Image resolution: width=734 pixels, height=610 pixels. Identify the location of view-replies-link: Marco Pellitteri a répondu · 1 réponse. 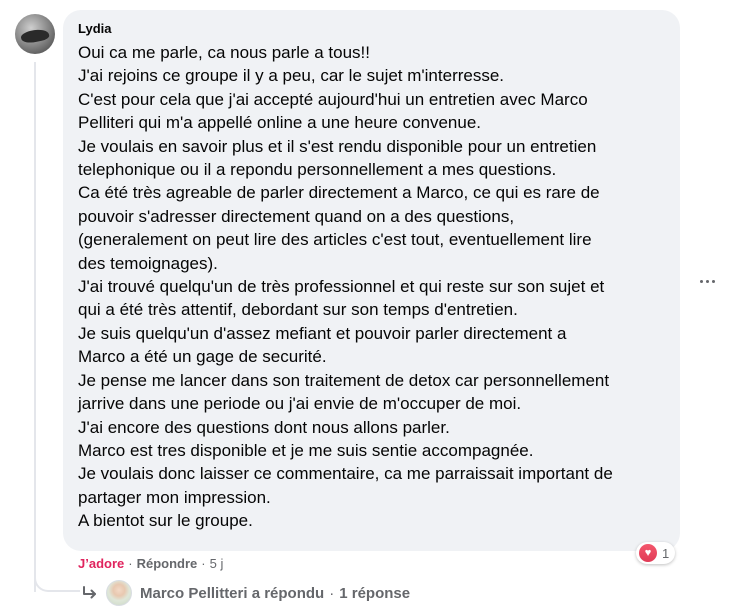
(245, 593).